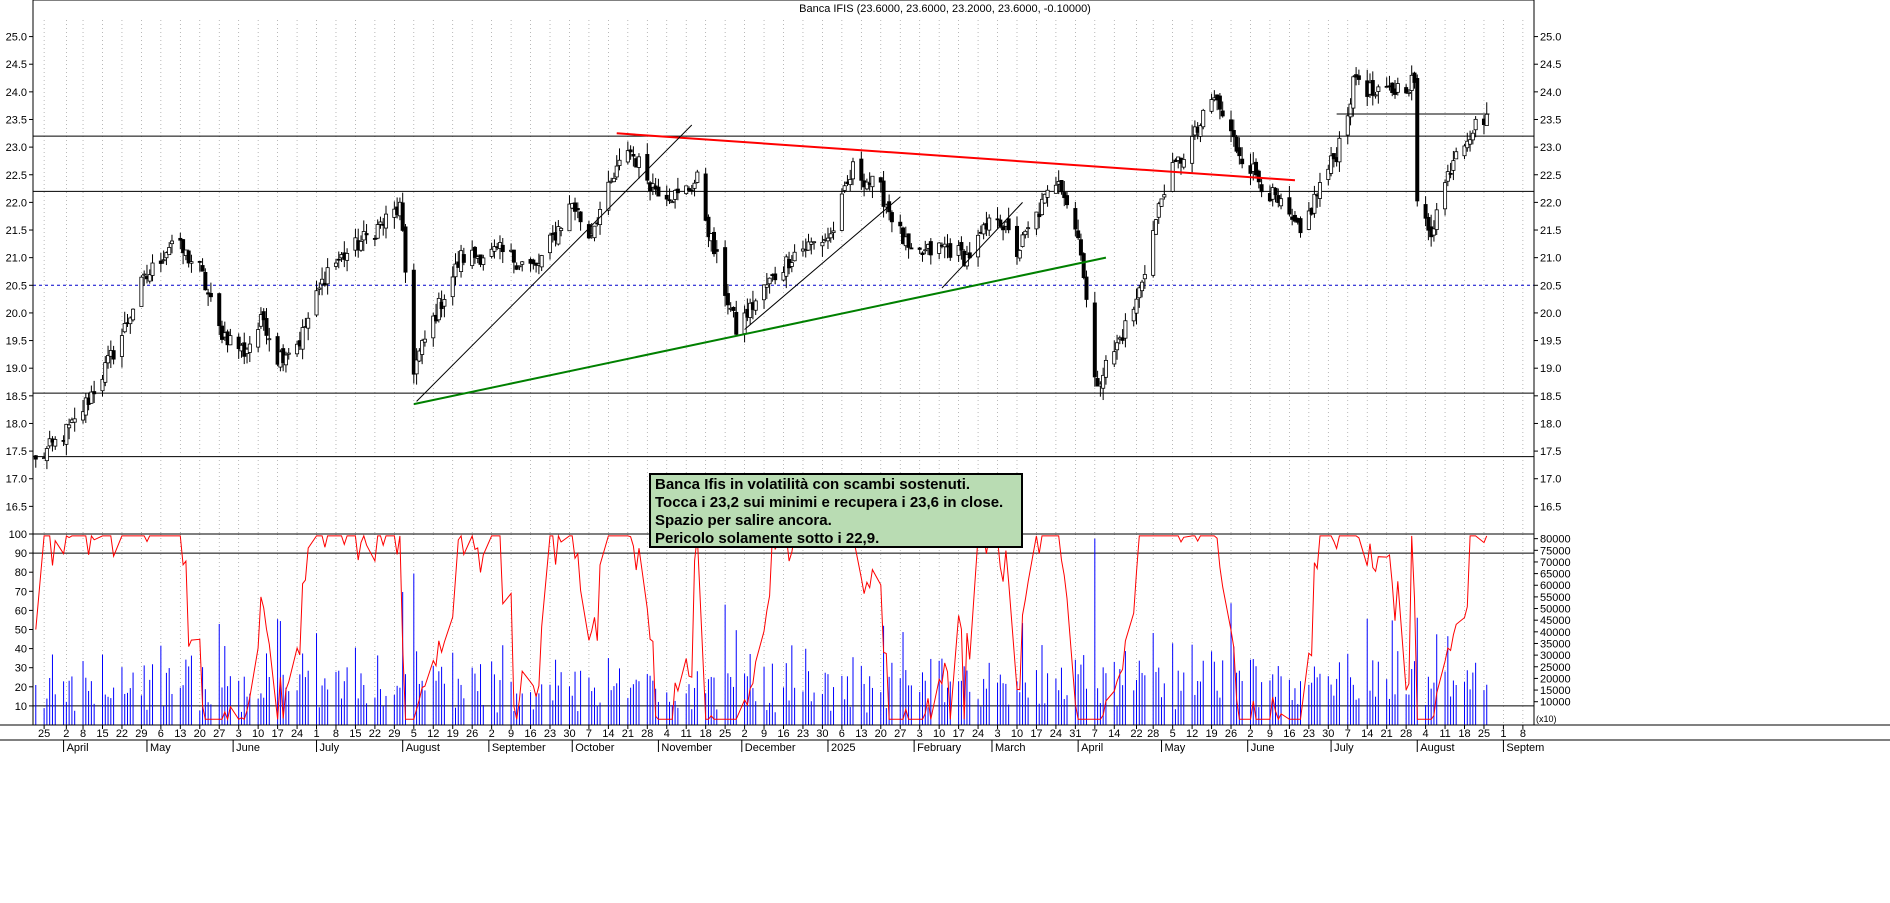  Describe the element at coordinates (1555, 563) in the screenshot. I see `volume-tick-label: 70000` at that location.